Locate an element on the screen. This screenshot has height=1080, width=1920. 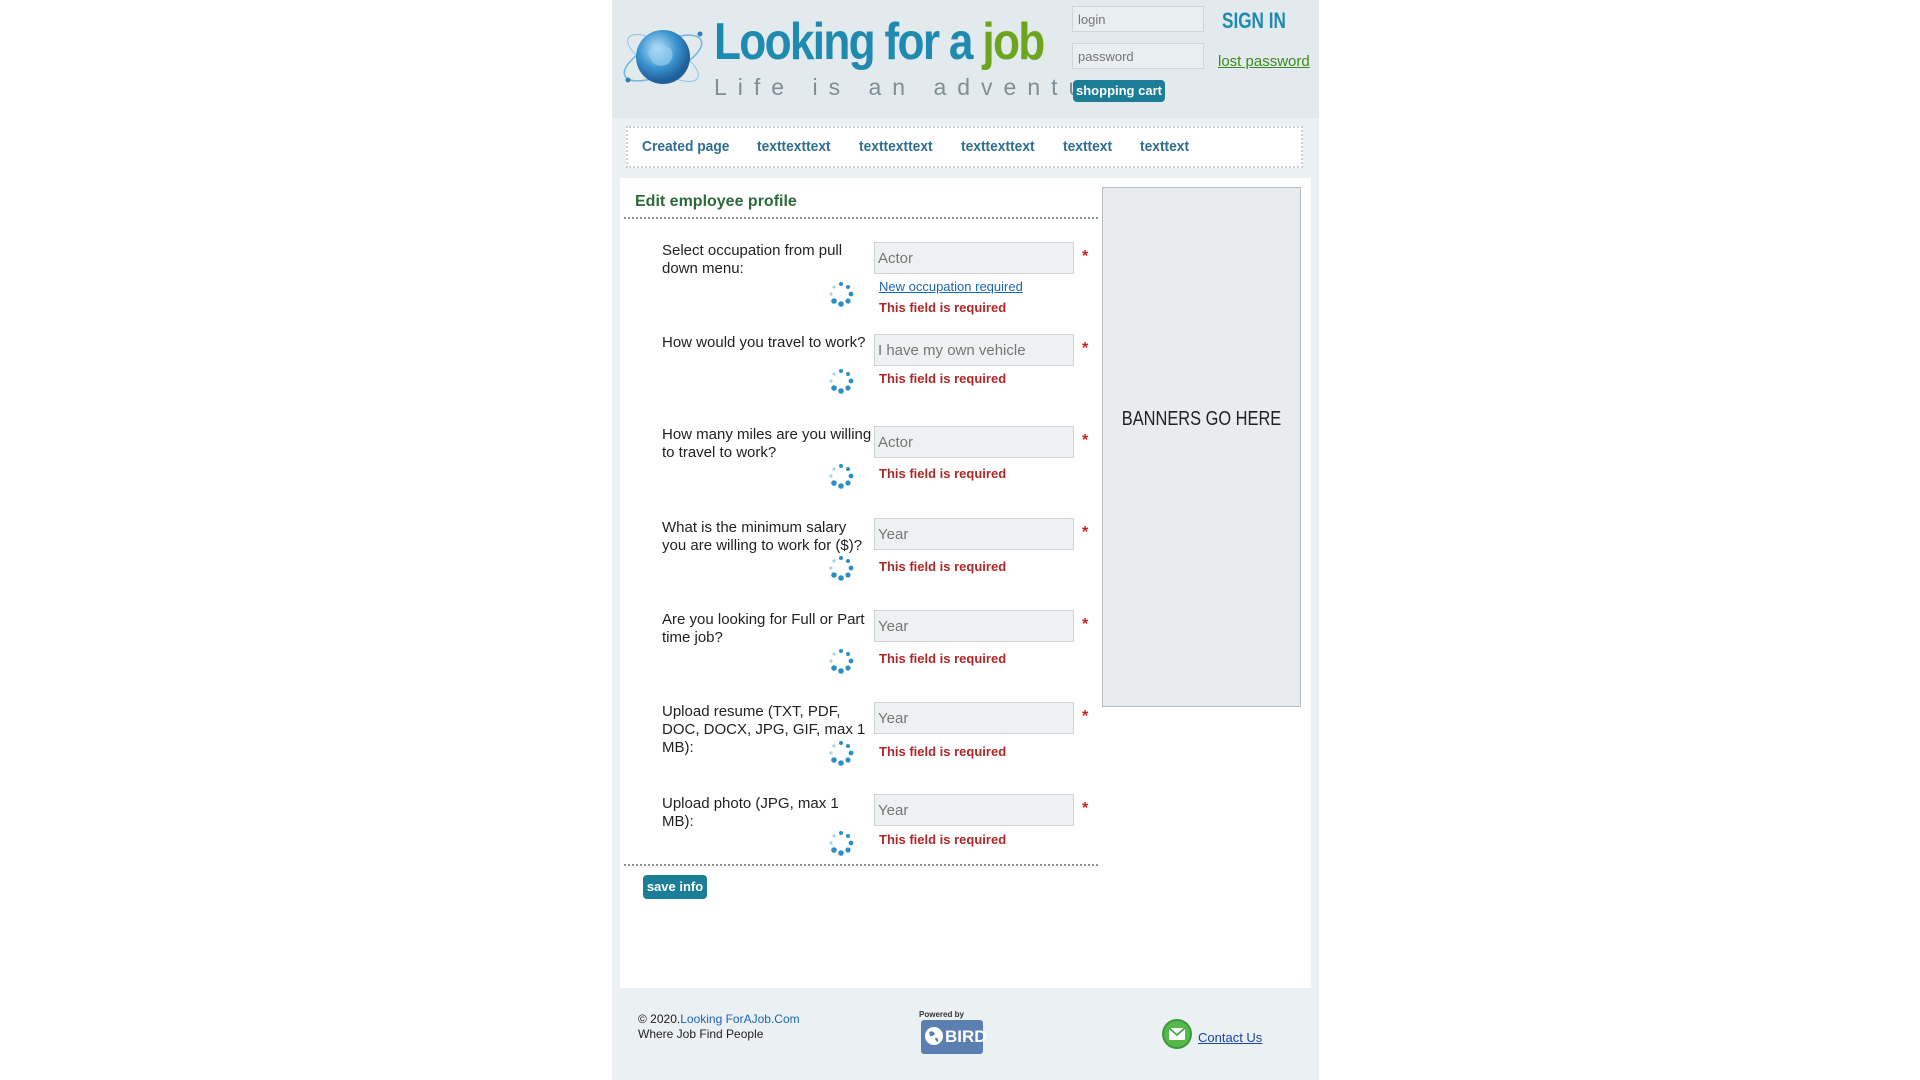
banner-area: BANNERS GO HERE is located at coordinates (1201, 447).